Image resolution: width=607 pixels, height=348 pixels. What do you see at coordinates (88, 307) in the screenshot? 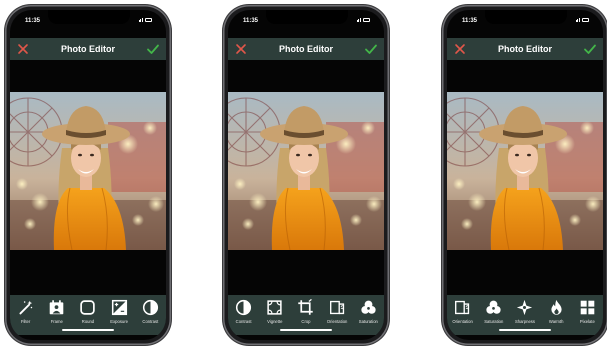
I see `rounded-square-icon` at bounding box center [88, 307].